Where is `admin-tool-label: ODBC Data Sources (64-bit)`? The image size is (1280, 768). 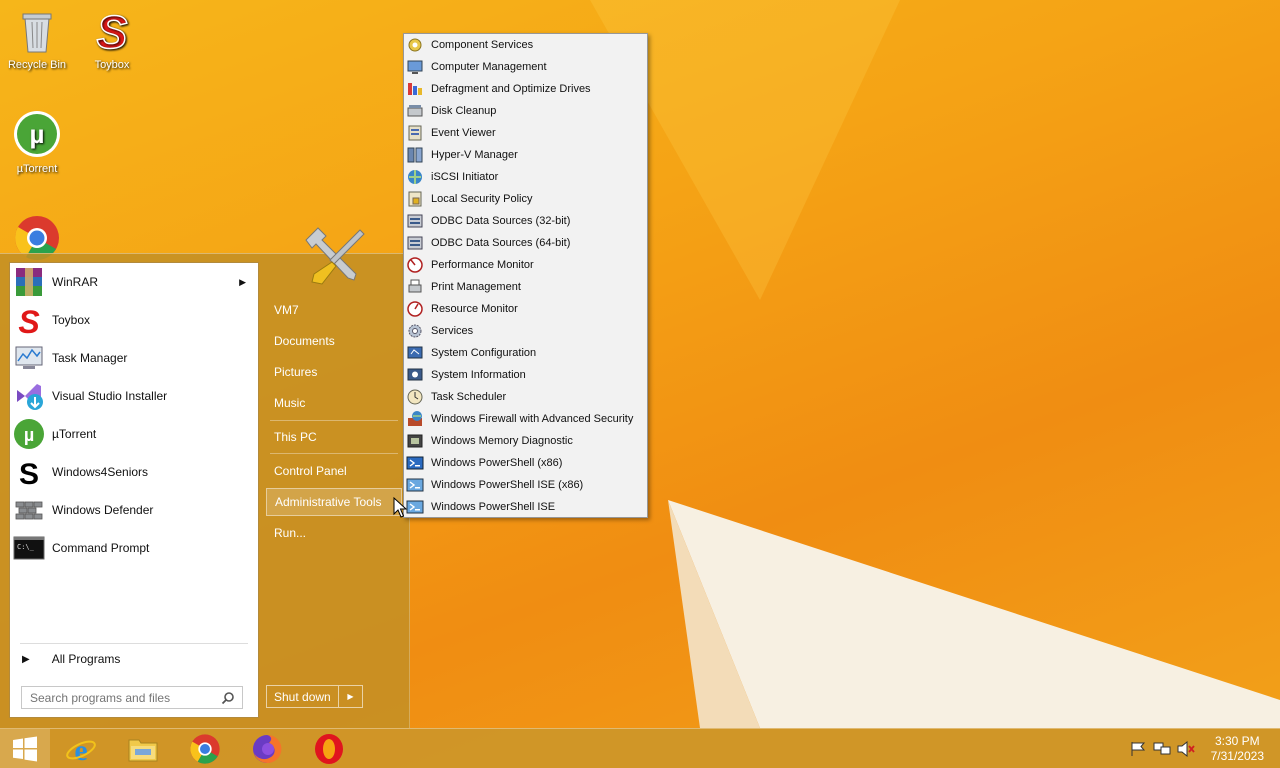 admin-tool-label: ODBC Data Sources (64-bit) is located at coordinates (501, 243).